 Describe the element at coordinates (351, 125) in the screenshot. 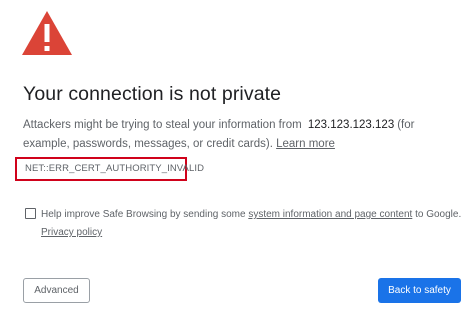

I see `ip-address: 123.123.123.123` at that location.